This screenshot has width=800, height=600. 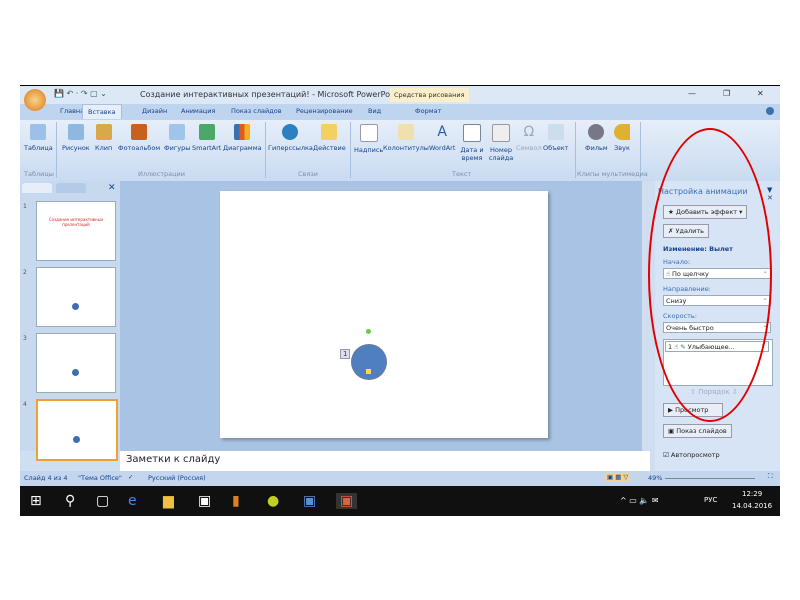 I want to click on symbol-button: Ω Символ, so click(x=529, y=138).